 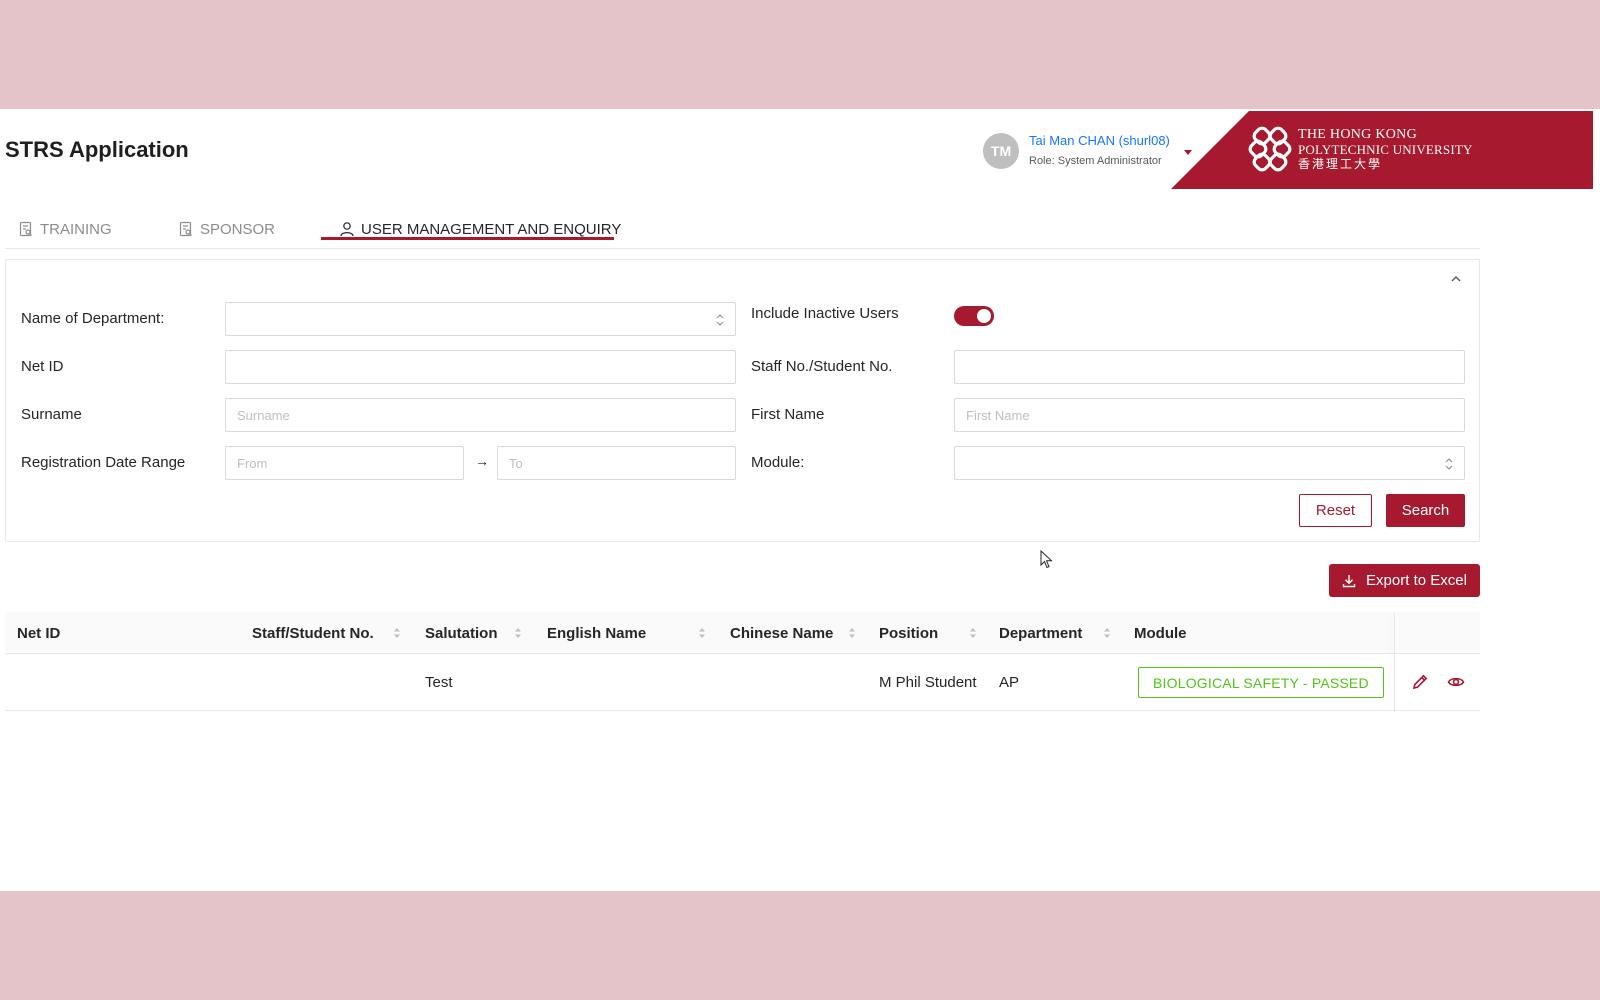 What do you see at coordinates (347, 229) in the screenshot?
I see `user-icon` at bounding box center [347, 229].